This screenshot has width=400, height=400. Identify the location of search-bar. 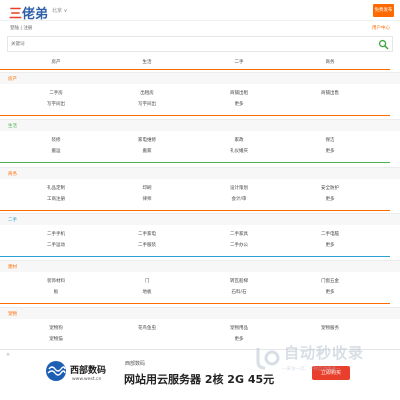
(200, 44).